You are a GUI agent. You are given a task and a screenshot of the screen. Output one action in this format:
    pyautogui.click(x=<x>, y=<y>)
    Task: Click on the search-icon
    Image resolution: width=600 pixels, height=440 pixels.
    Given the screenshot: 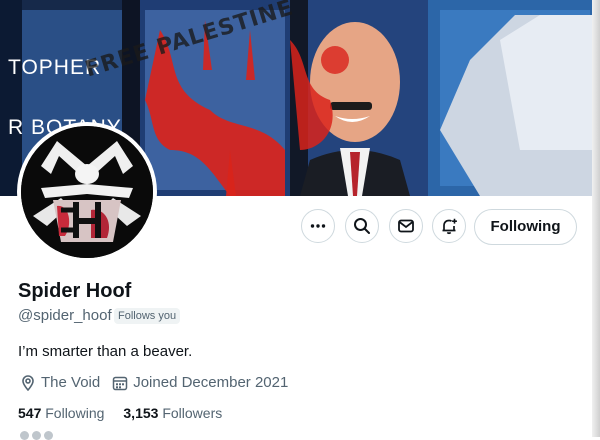 What is the action you would take?
    pyautogui.click(x=362, y=226)
    